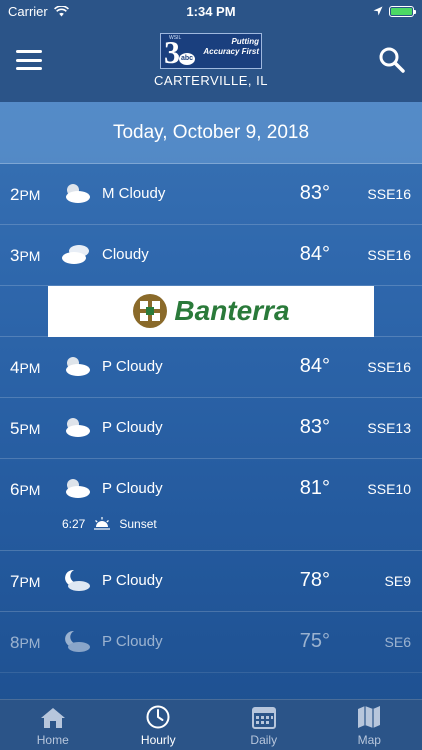  What do you see at coordinates (158, 740) in the screenshot?
I see `tab-hourly-label: Hourly` at bounding box center [158, 740].